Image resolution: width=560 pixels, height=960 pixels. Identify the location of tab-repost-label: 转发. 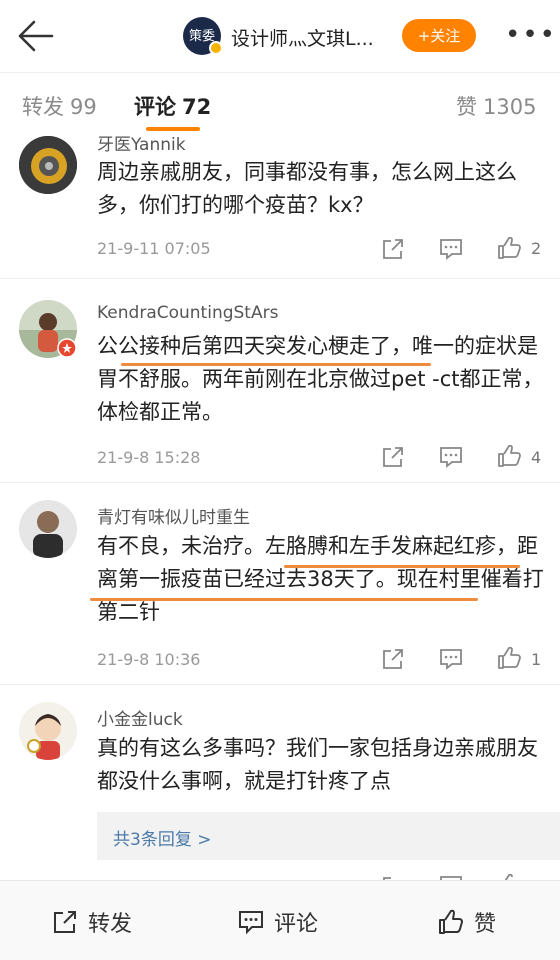
(43, 107).